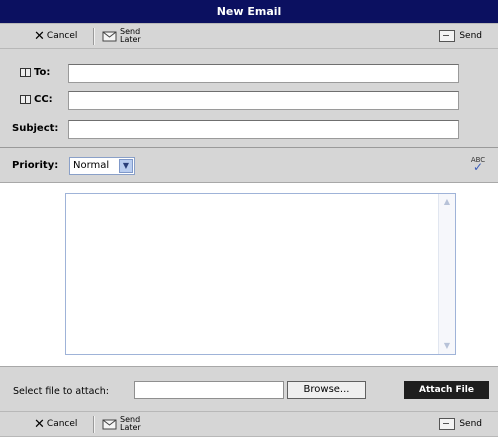 The width and height of the screenshot is (498, 437). I want to click on scroll-down-icon: ▼, so click(447, 346).